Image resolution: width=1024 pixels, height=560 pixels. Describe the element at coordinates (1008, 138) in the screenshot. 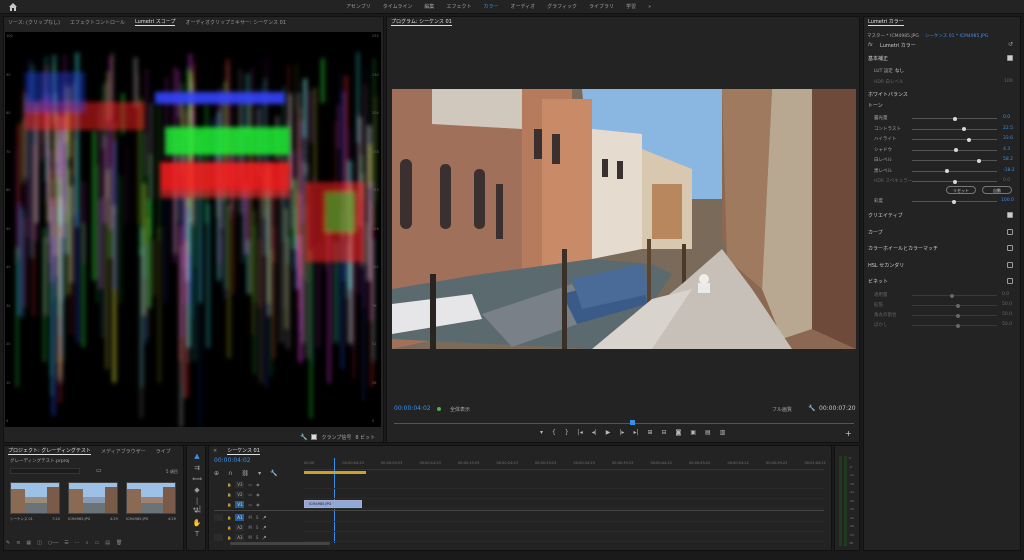

I see `tone-slider-value: 33.6` at that location.